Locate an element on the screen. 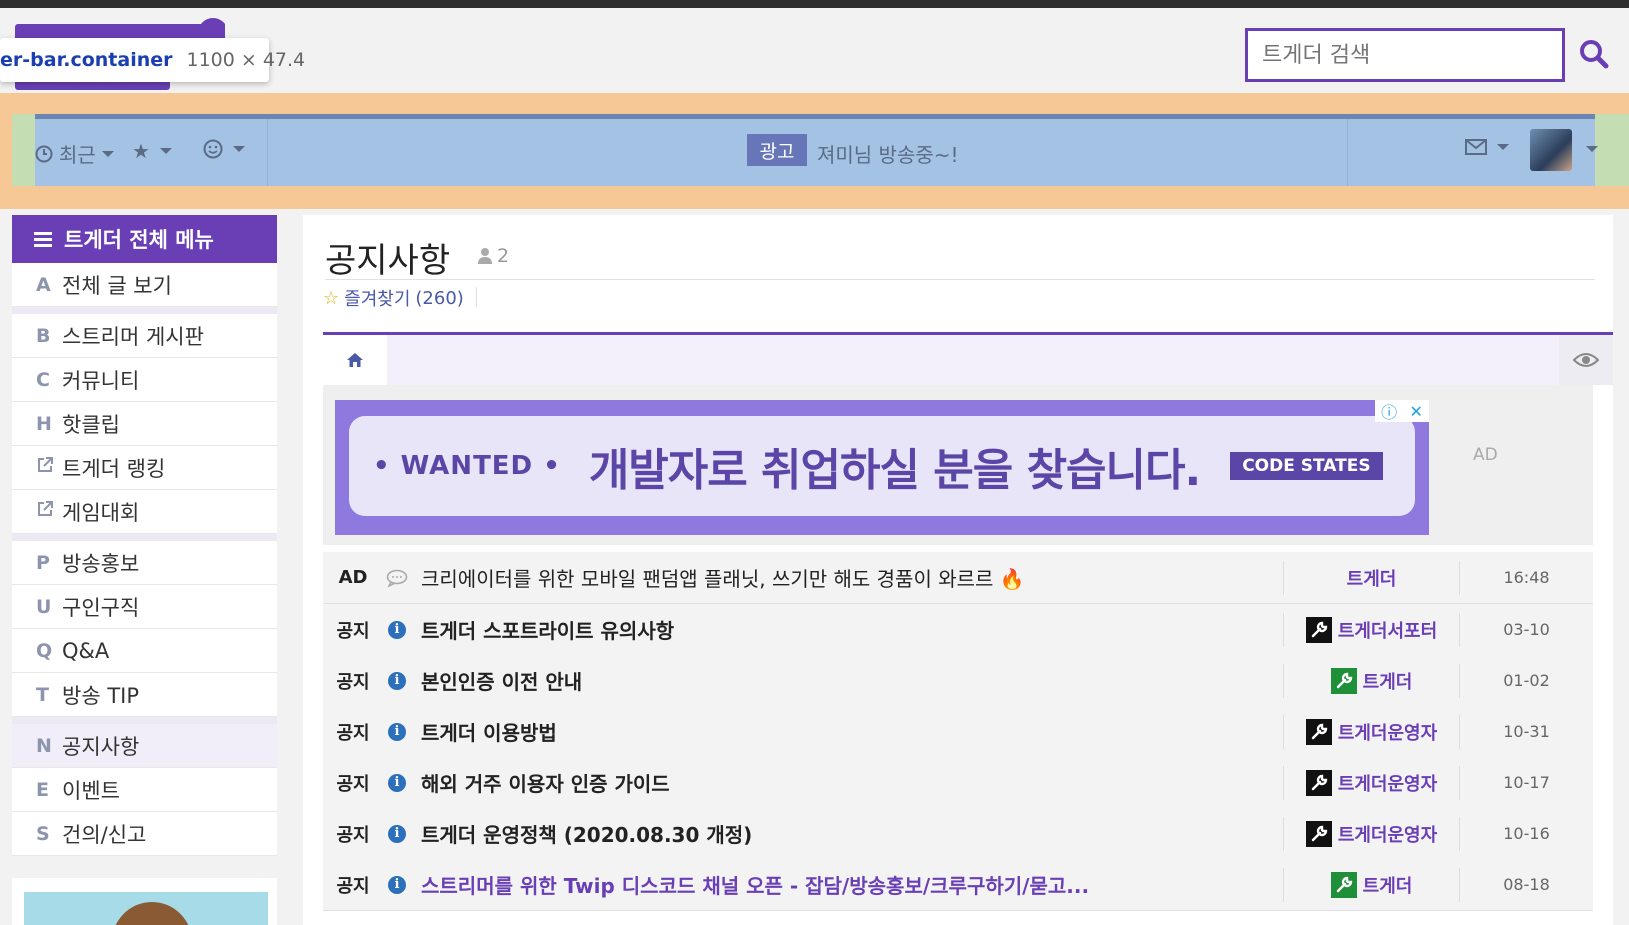 This screenshot has height=925, width=1629. sidebar-item-ranking: 트게더 랭킹 is located at coordinates (144, 468).